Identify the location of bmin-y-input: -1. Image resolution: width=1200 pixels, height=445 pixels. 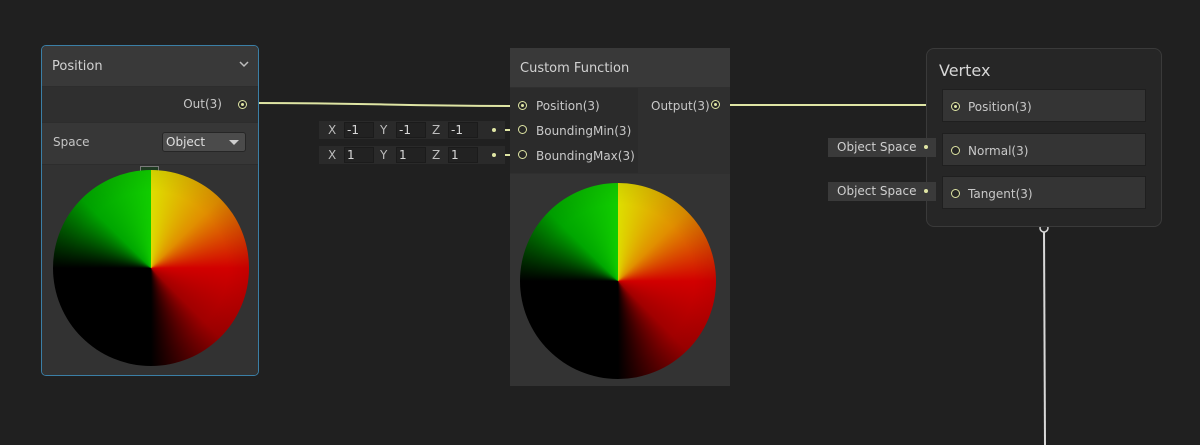
(411, 130).